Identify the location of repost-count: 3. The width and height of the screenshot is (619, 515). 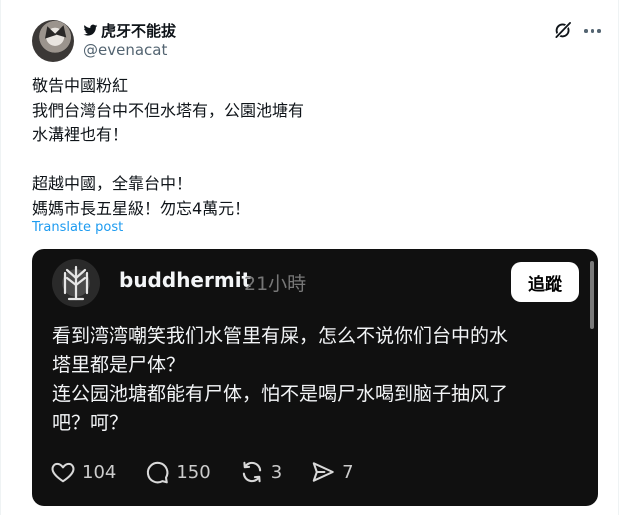
(276, 472).